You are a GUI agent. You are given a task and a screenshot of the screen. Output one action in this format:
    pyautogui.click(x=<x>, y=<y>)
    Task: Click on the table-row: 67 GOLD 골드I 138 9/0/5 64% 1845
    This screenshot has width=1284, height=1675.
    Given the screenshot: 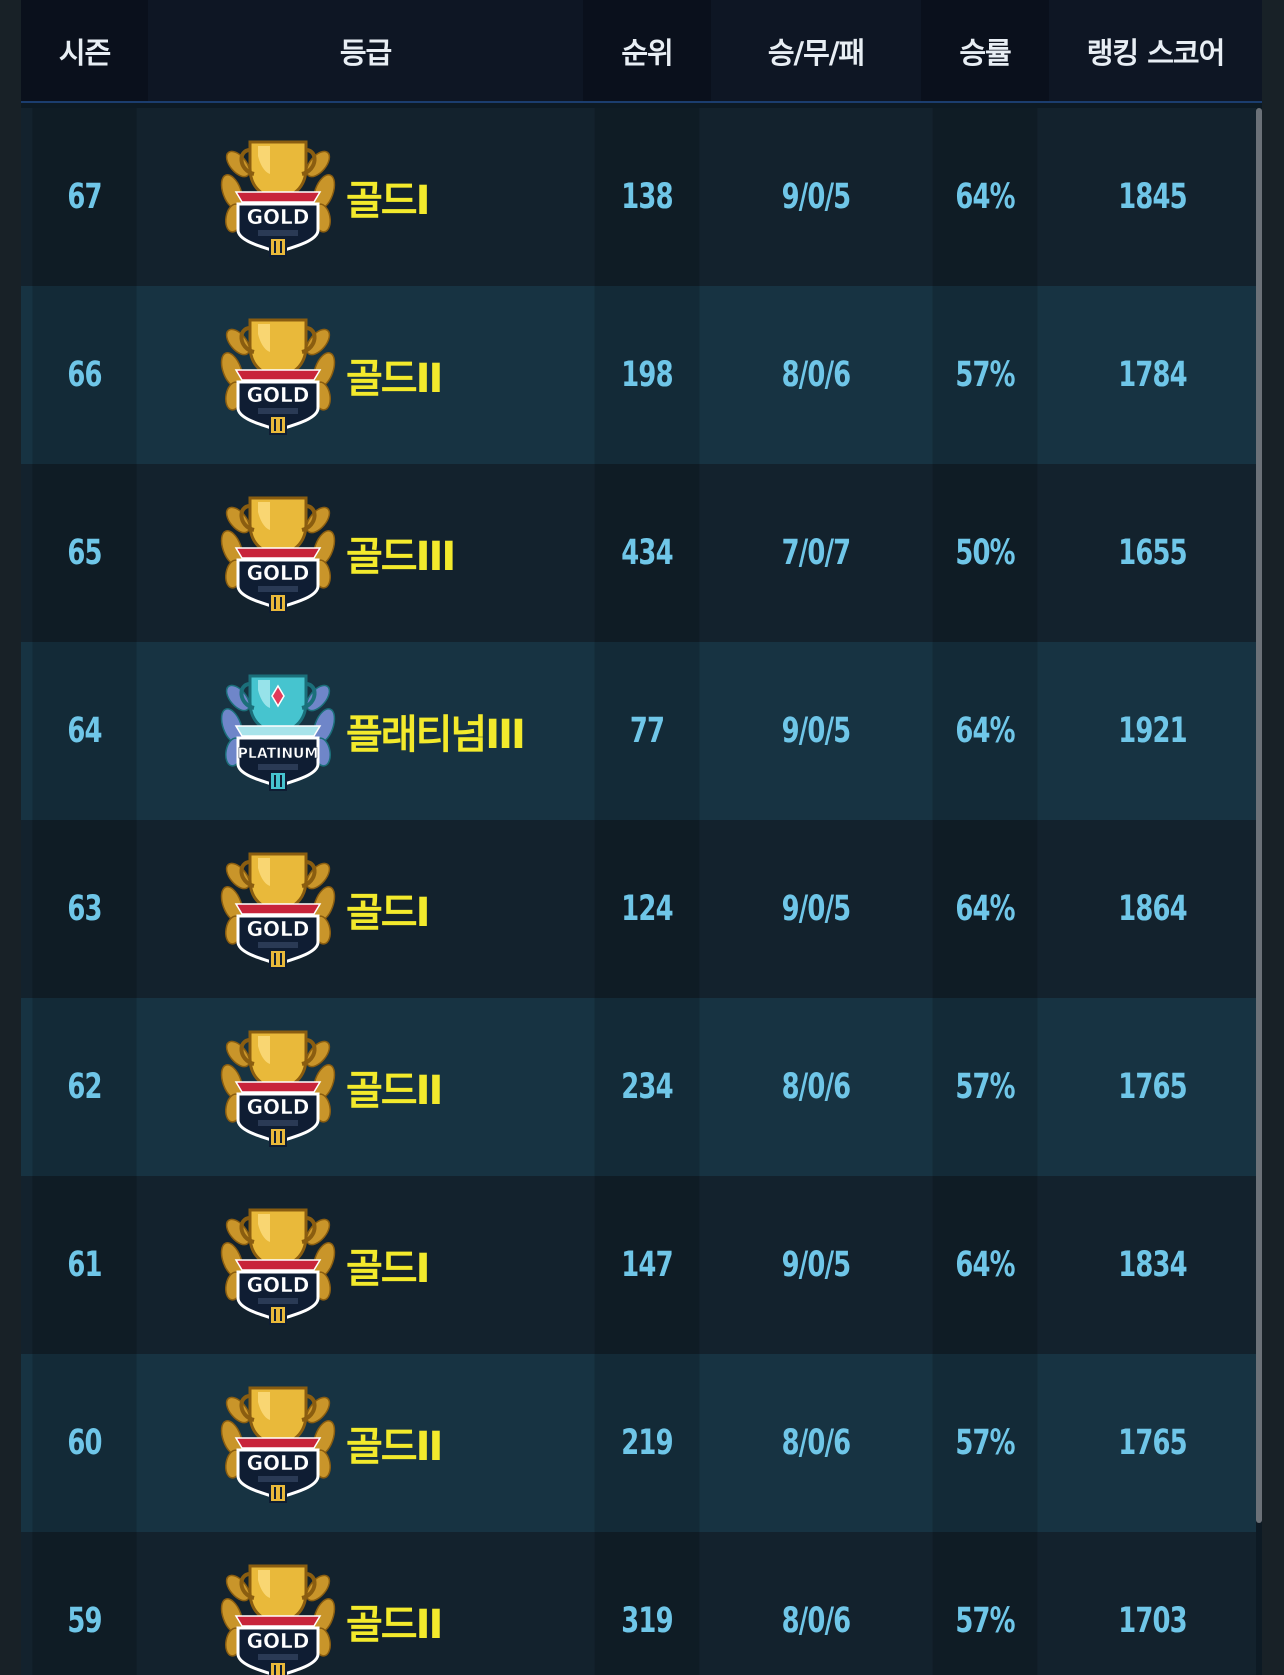 What is the action you would take?
    pyautogui.click(x=638, y=197)
    